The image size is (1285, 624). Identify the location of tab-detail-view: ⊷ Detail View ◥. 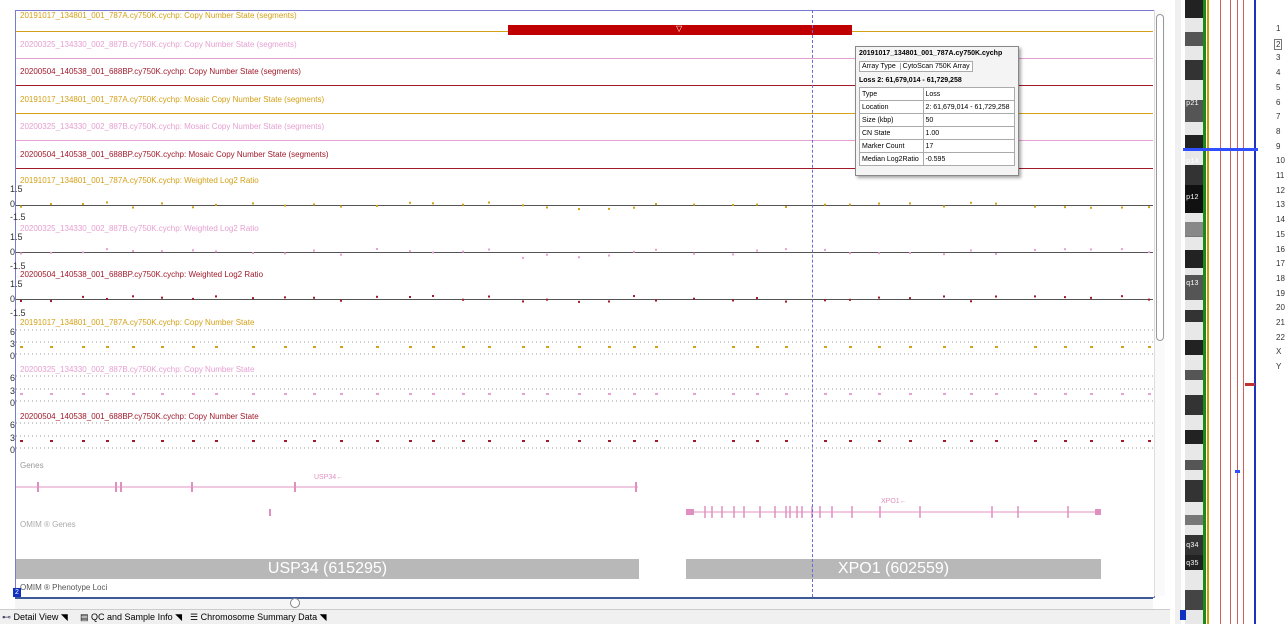
(35, 617).